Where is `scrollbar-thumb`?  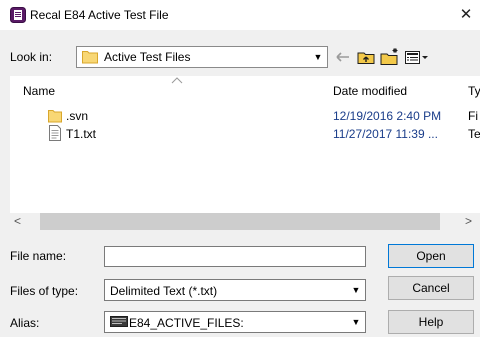 scrollbar-thumb is located at coordinates (240, 221).